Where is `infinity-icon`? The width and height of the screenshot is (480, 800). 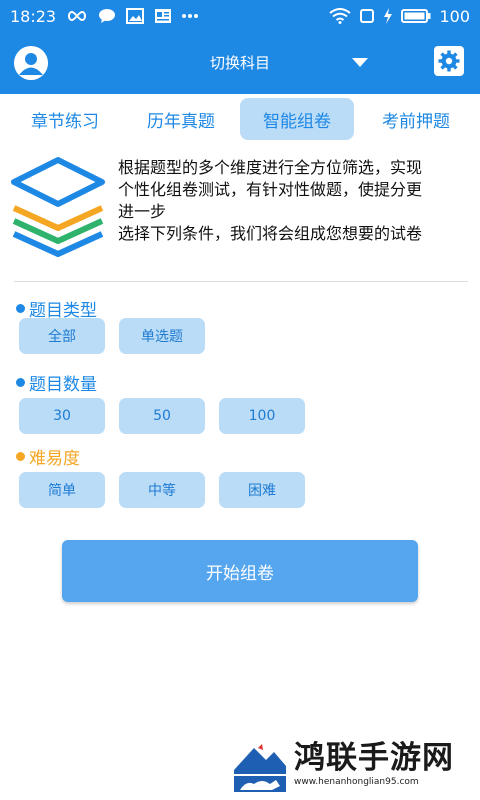 infinity-icon is located at coordinates (77, 16).